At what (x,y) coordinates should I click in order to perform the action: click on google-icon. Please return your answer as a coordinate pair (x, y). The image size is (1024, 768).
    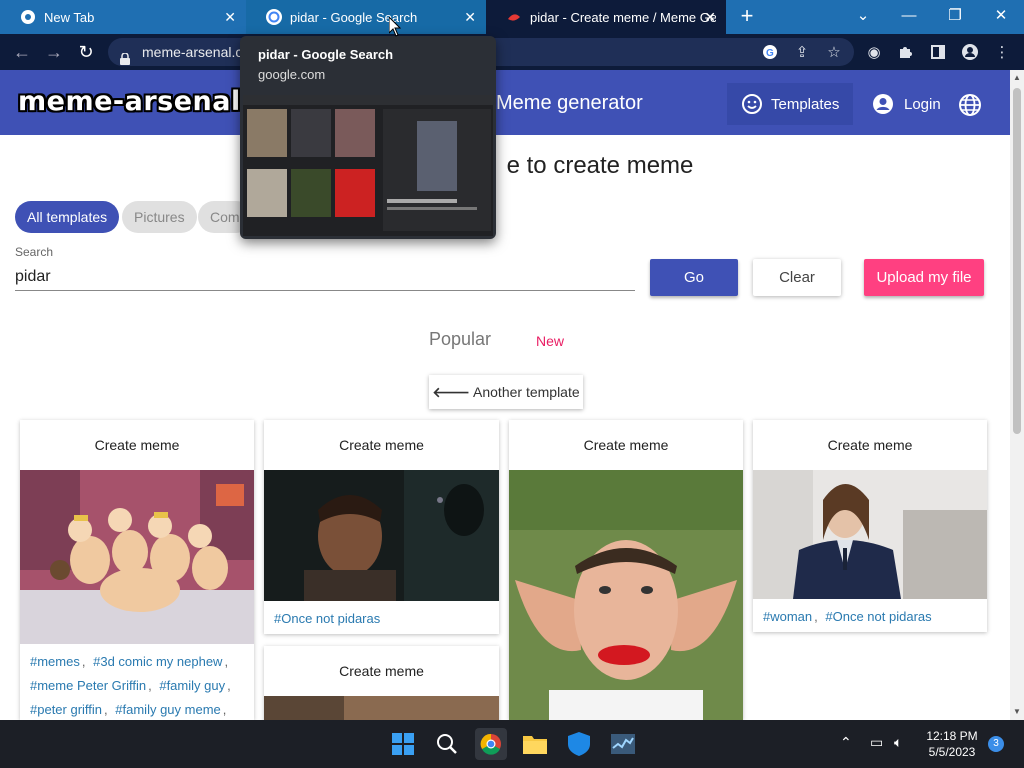
    Looking at the image, I should click on (274, 17).